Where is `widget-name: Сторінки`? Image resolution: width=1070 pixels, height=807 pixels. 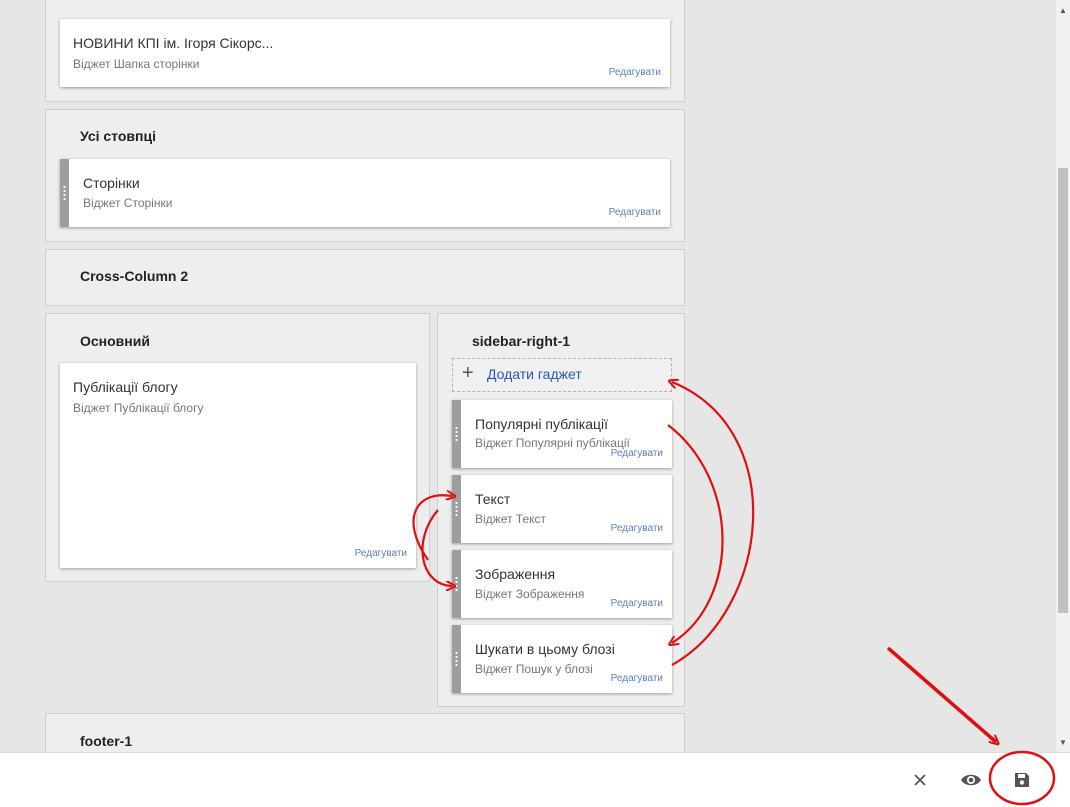
widget-name: Сторінки is located at coordinates (111, 183).